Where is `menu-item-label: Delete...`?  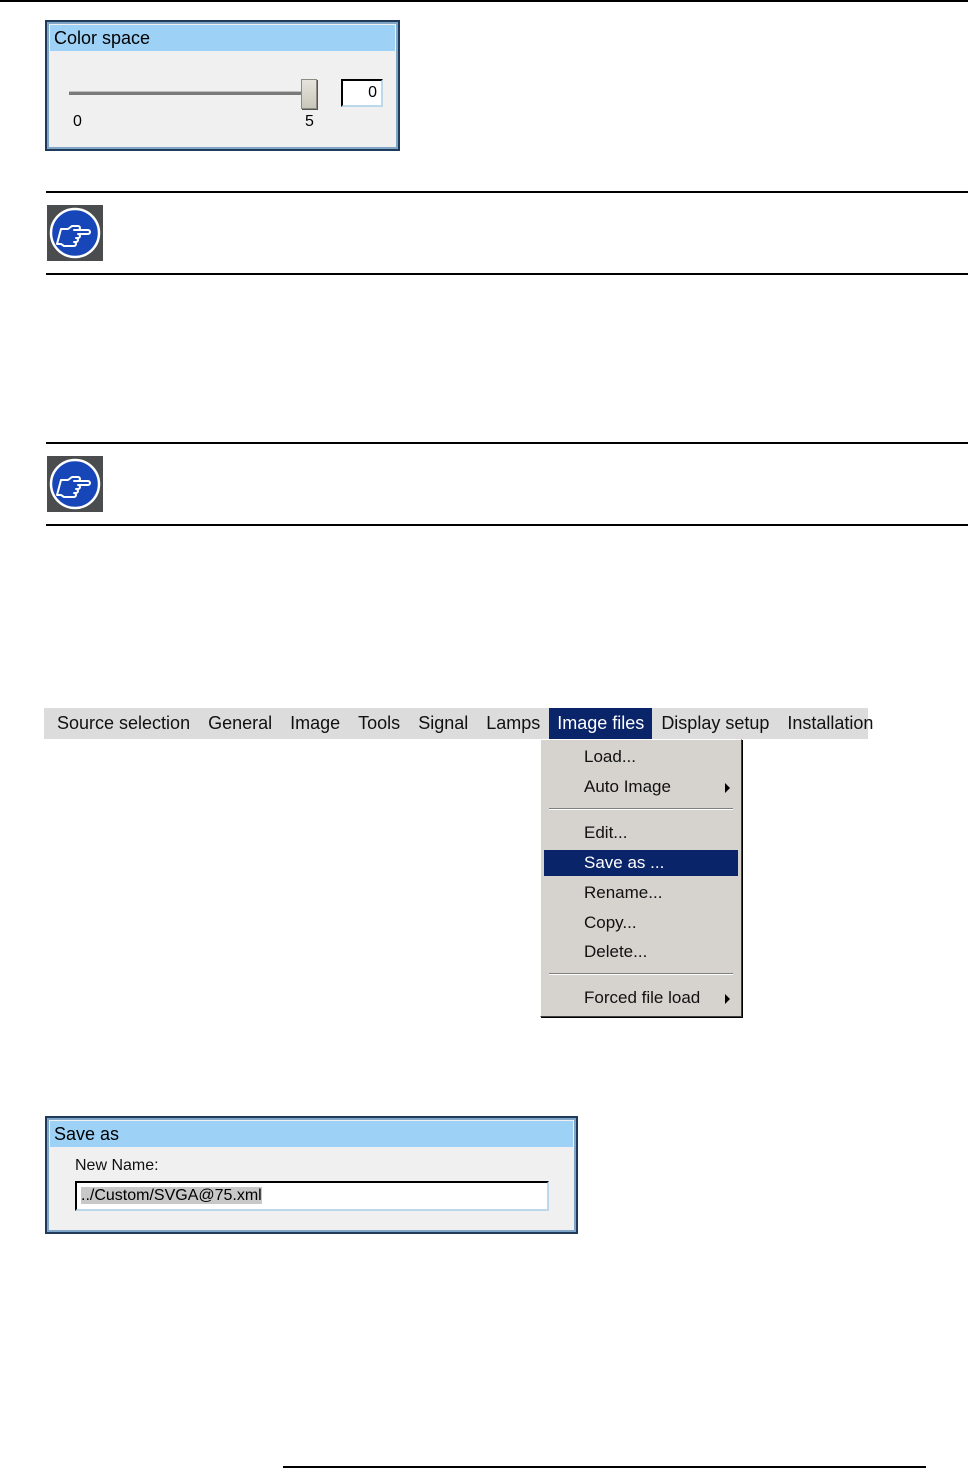
menu-item-label: Delete... is located at coordinates (616, 951).